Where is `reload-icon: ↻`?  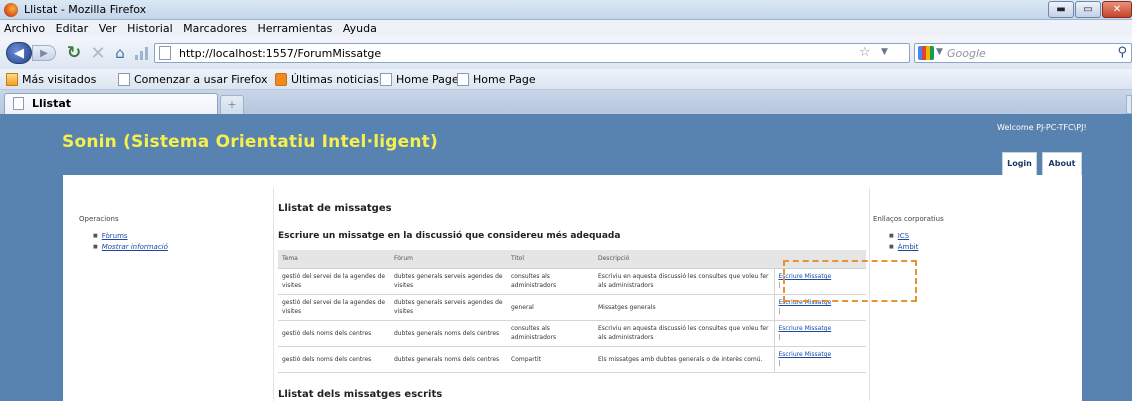 reload-icon: ↻ is located at coordinates (74, 53).